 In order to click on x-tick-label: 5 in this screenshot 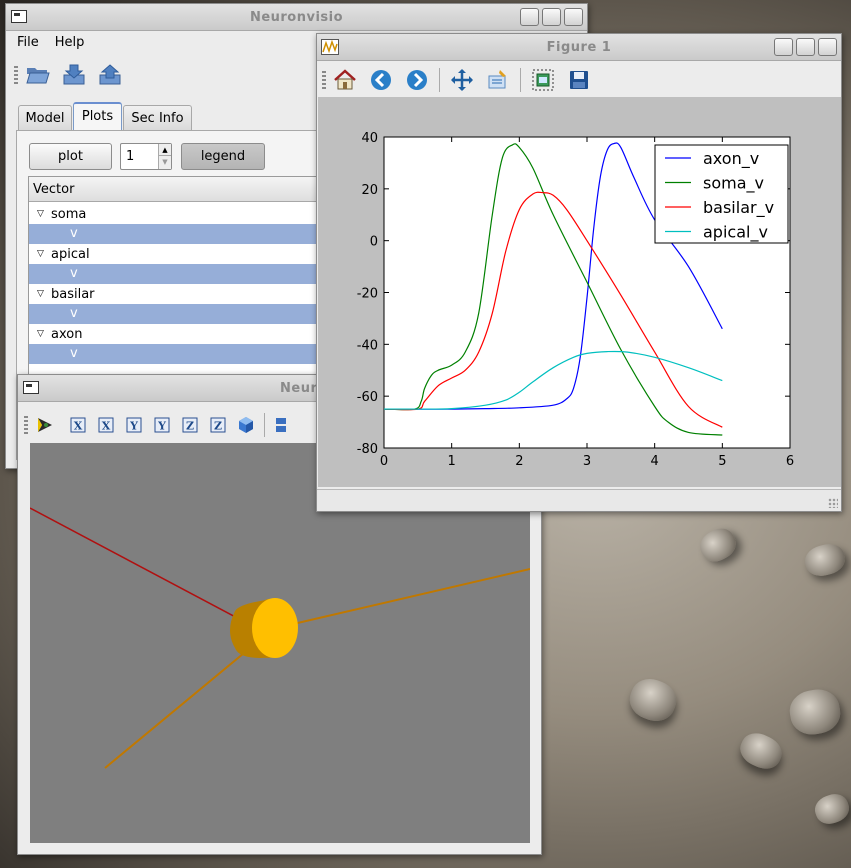, I will do `click(722, 461)`.